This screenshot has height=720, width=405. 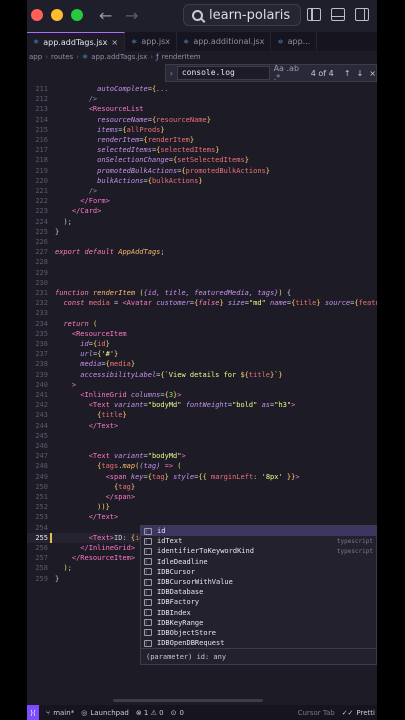 What do you see at coordinates (202, 252) in the screenshot?
I see `code-line: 227 export default AppAddTags;` at bounding box center [202, 252].